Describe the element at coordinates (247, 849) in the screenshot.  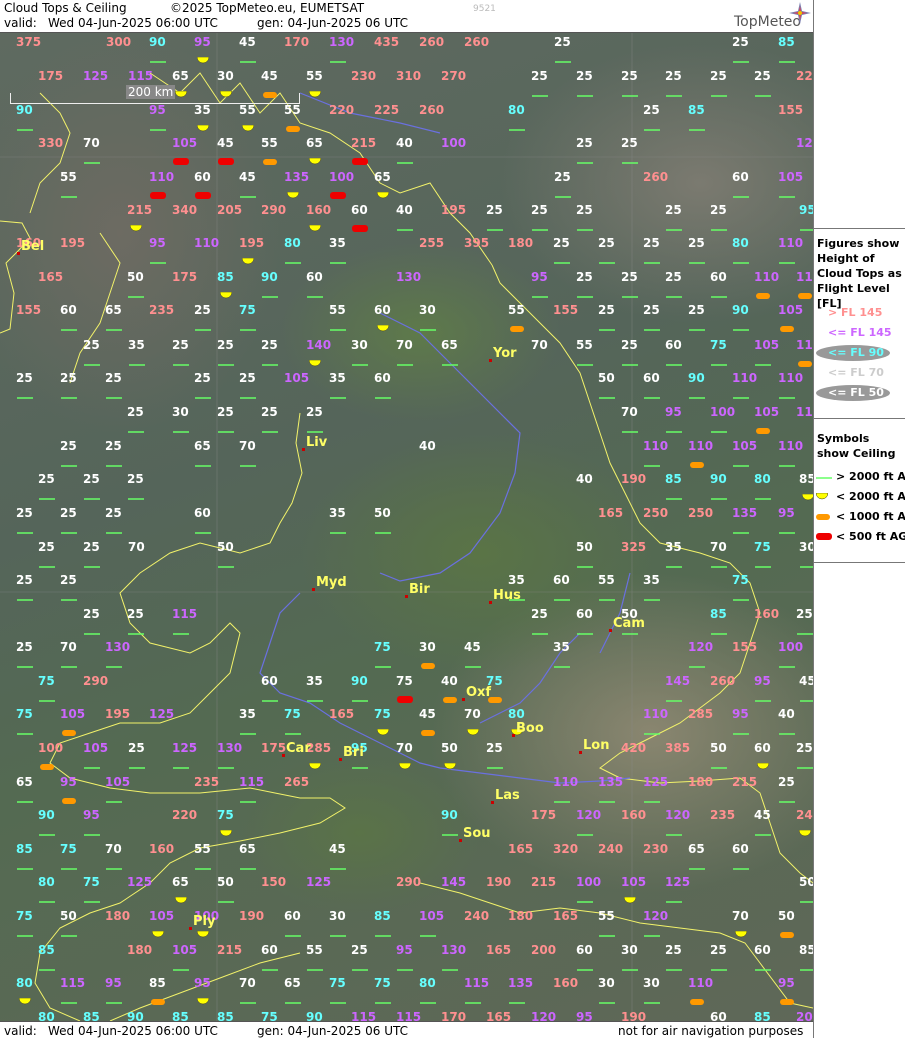
I see `cloud-top-label: 65` at that location.